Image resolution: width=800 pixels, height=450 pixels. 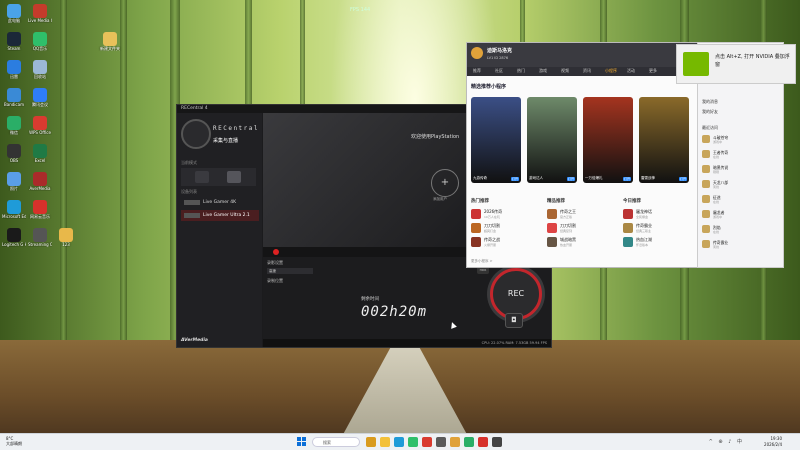 What do you see at coordinates (543, 71) in the screenshot?
I see `nav-tab: 游戏` at bounding box center [543, 71].